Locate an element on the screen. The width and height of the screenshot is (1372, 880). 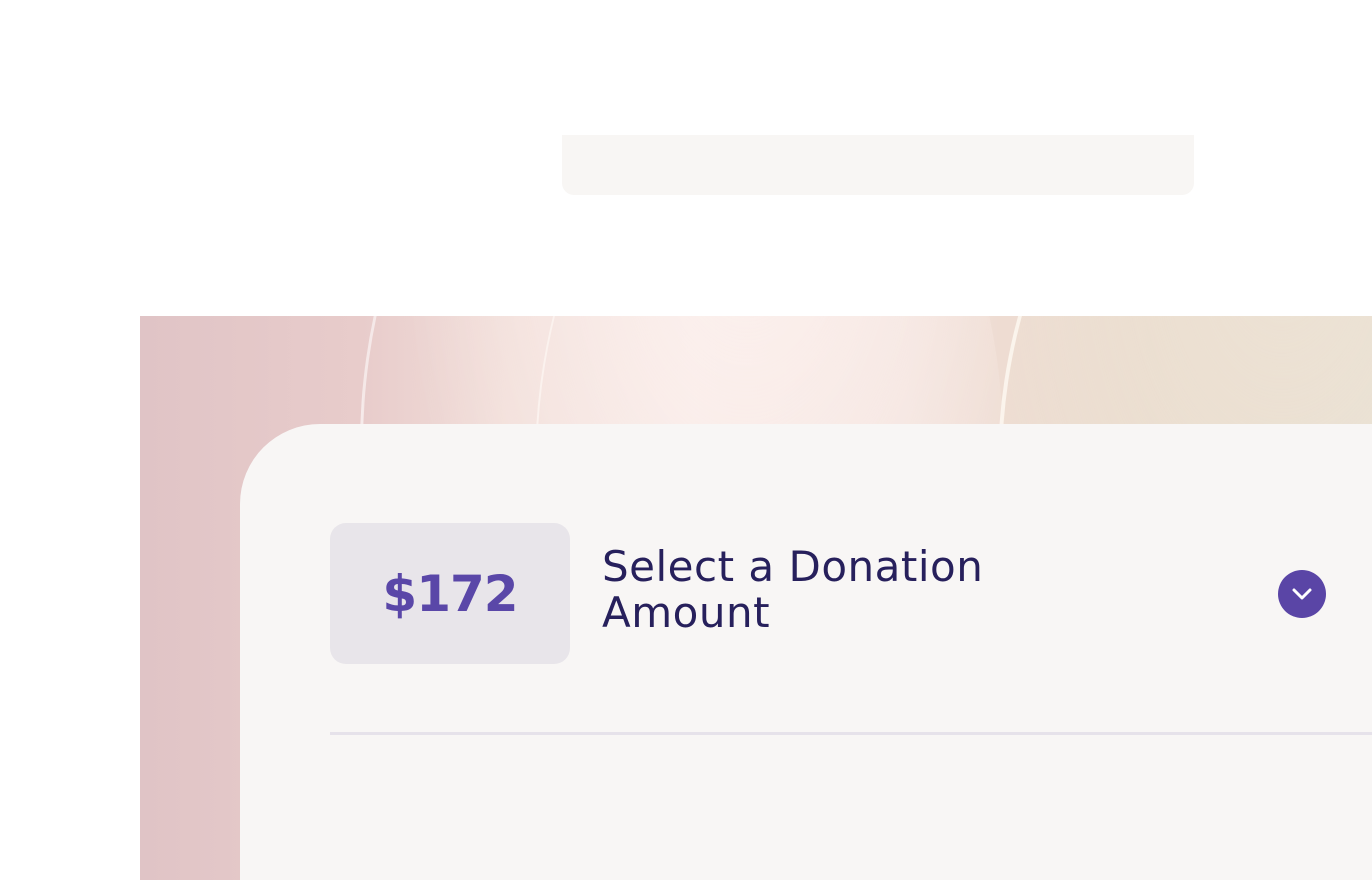
expand-donation-options-button is located at coordinates (1302, 594).